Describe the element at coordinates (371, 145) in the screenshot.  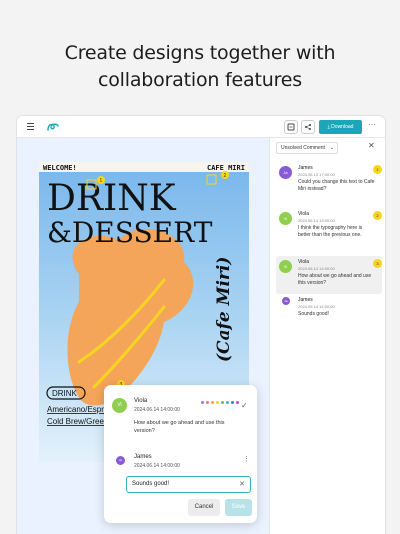
I see `close-icon: ✕` at that location.